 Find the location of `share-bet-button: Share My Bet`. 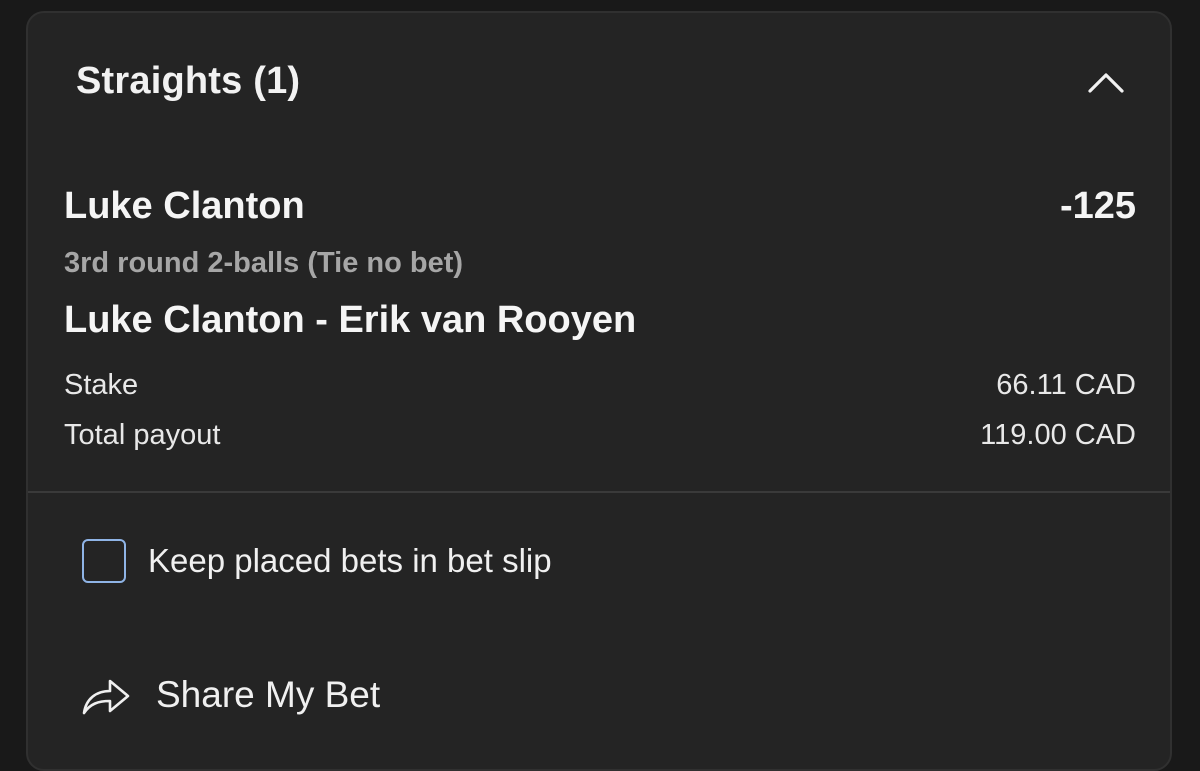

share-bet-button: Share My Bet is located at coordinates (230, 695).